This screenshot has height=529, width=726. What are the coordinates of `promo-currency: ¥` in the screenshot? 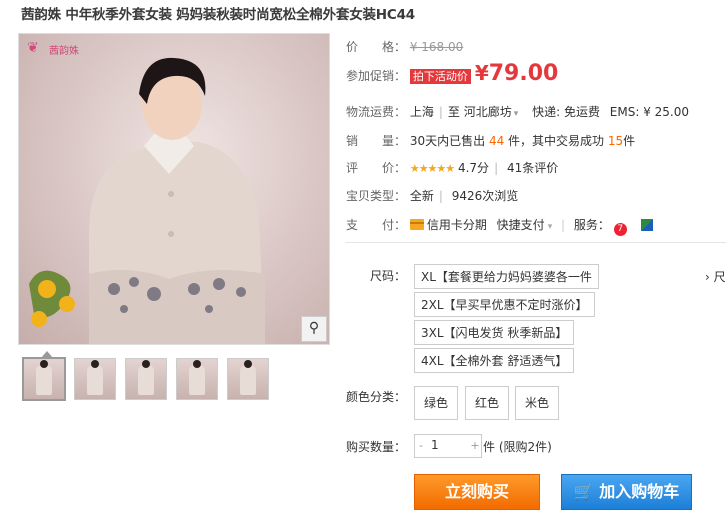 It's located at (481, 73).